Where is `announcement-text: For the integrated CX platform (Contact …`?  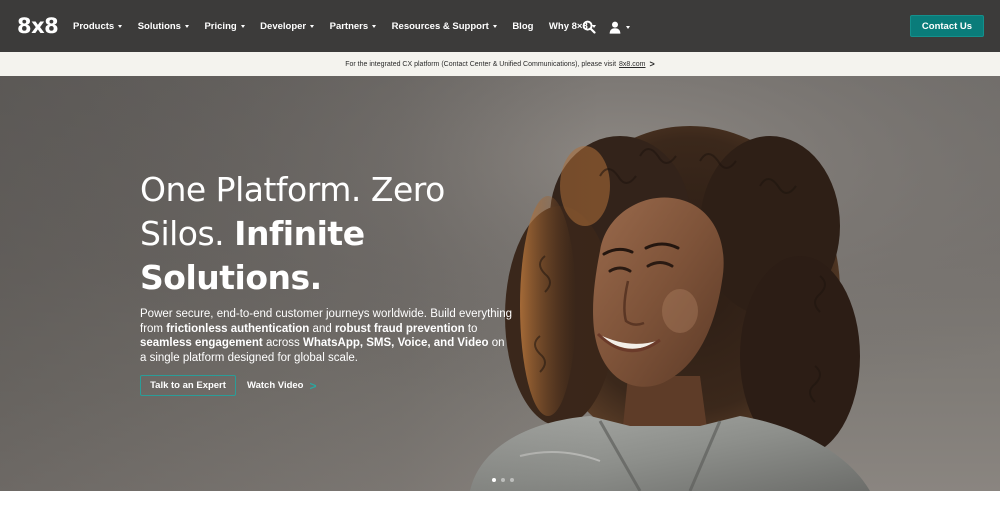 announcement-text: For the integrated CX platform (Contact … is located at coordinates (481, 64).